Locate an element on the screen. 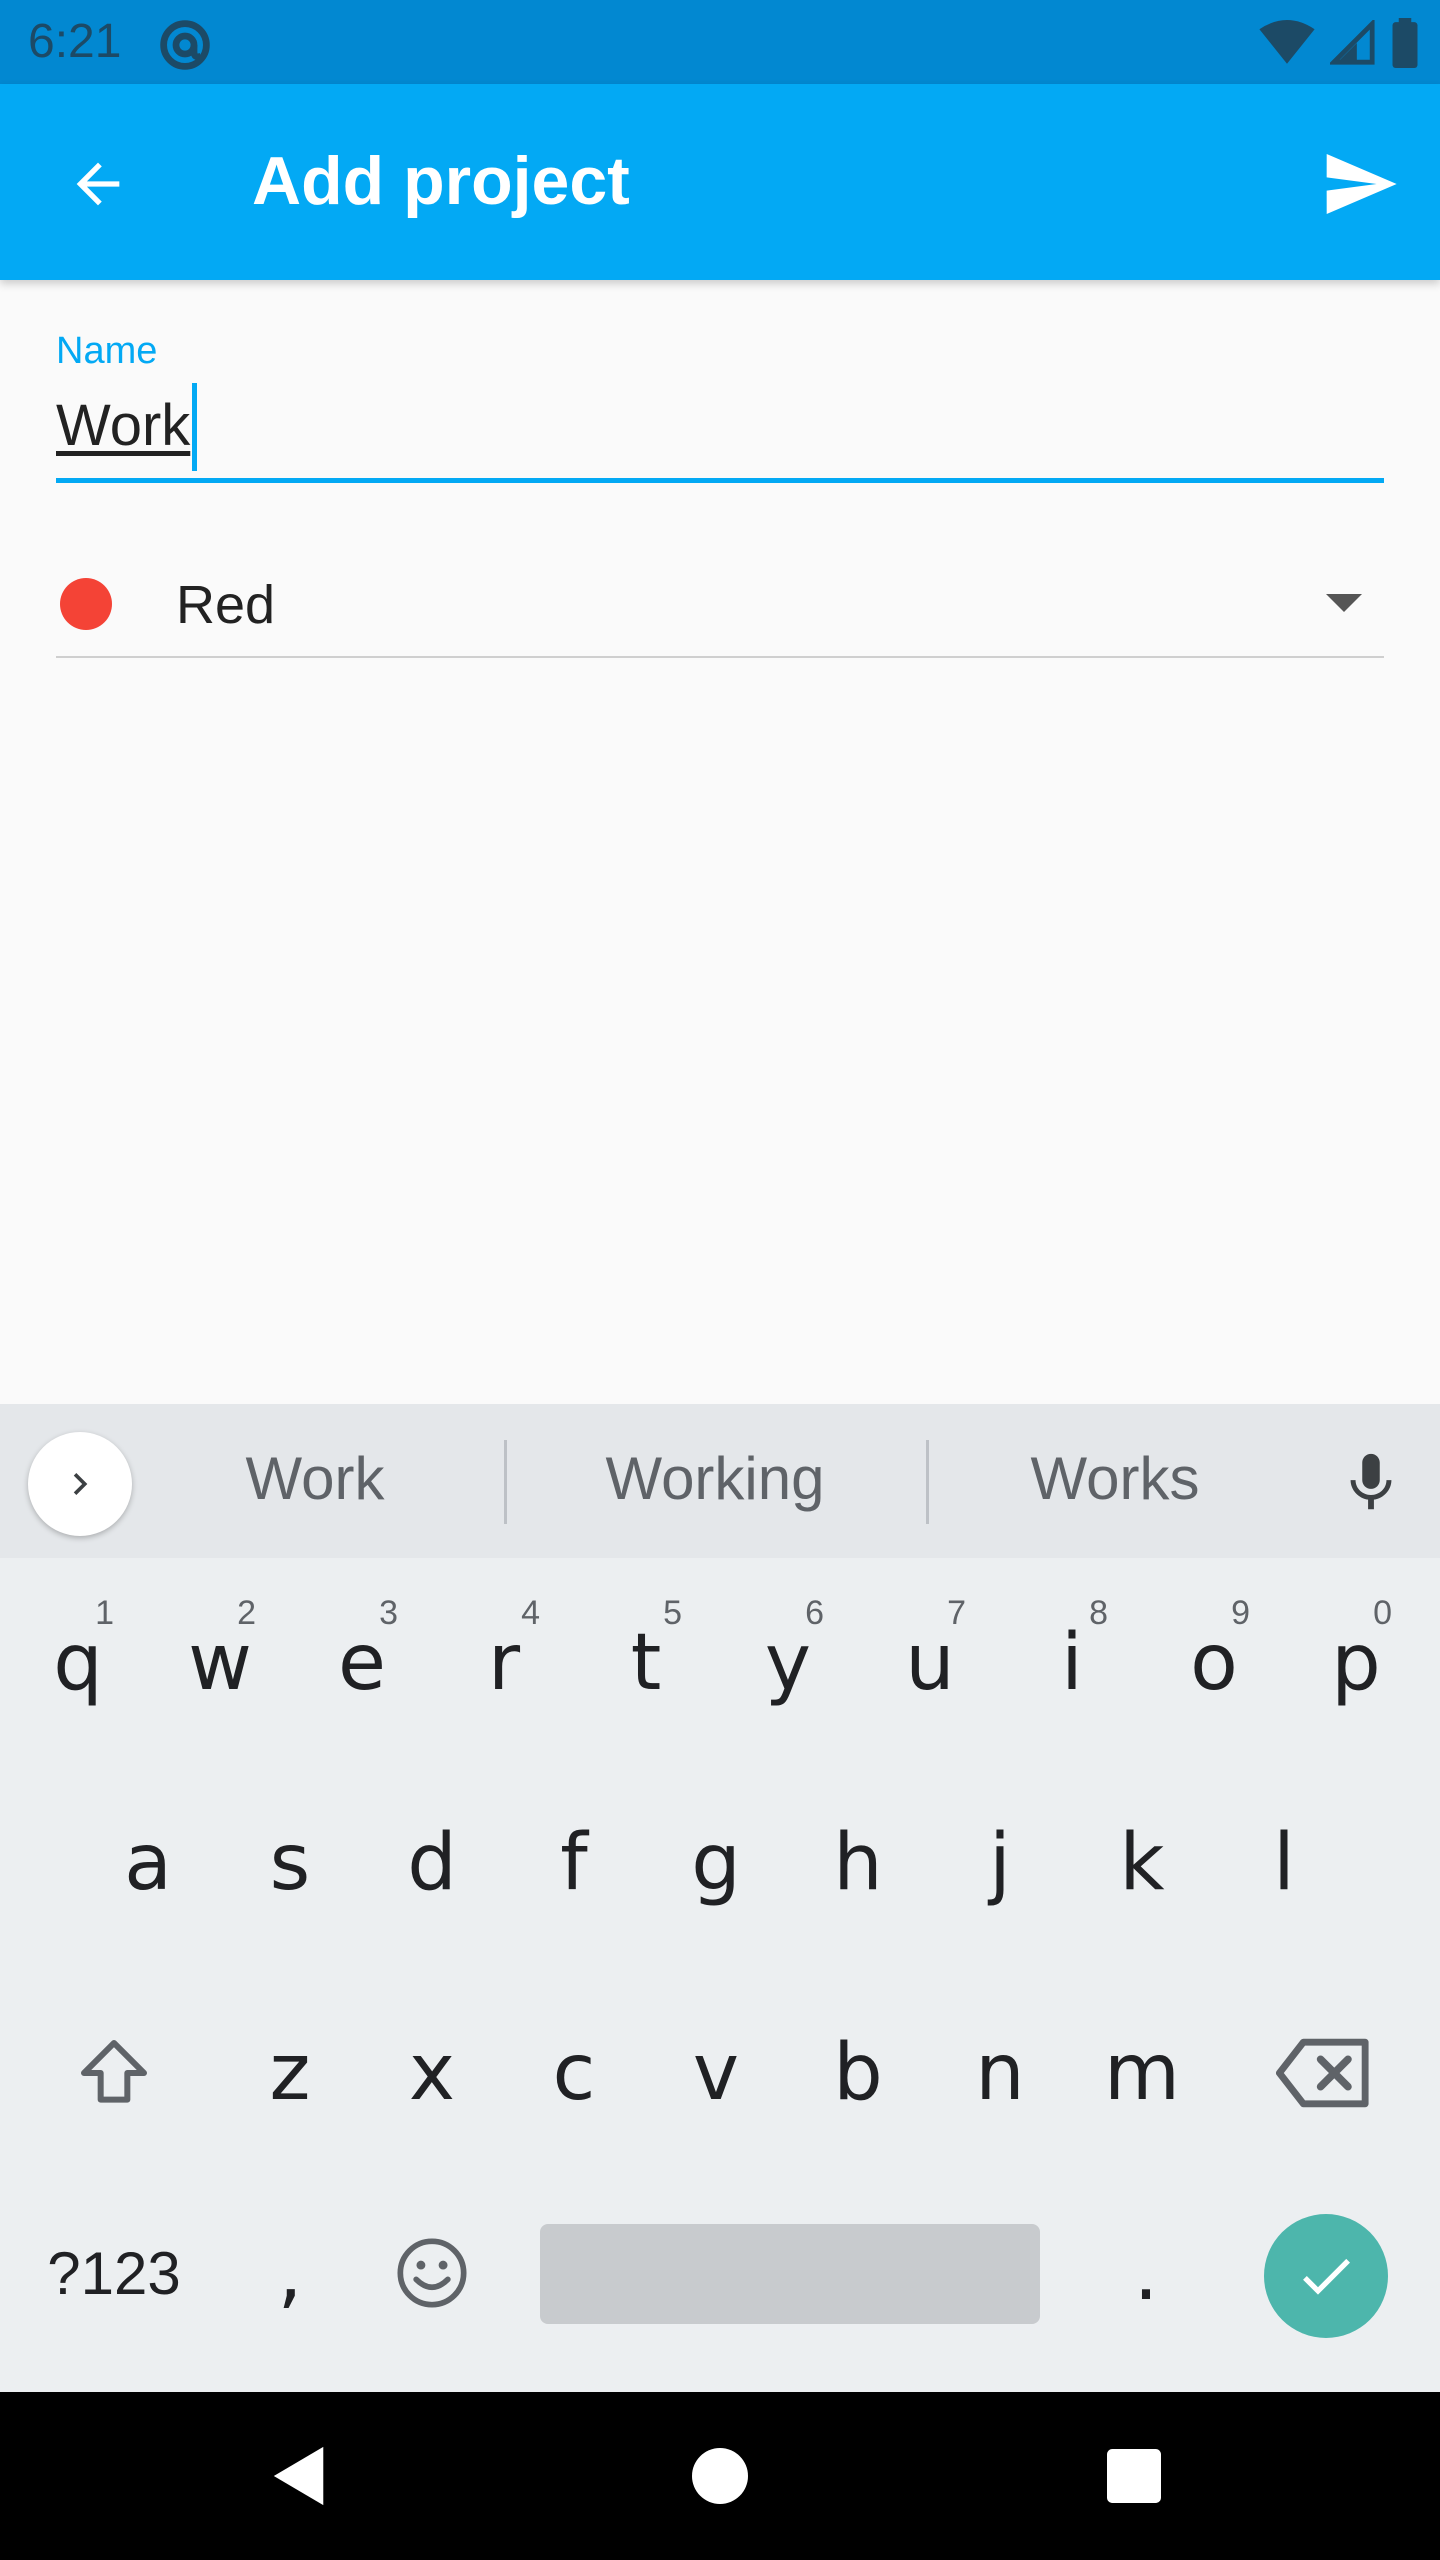 The height and width of the screenshot is (2560, 1440). enter-key is located at coordinates (1326, 2276).